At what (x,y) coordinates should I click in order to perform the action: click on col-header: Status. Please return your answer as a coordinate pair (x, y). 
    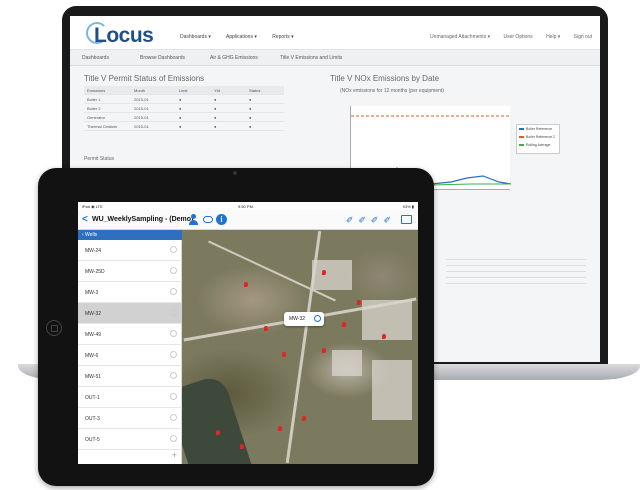
    Looking at the image, I should click on (255, 90).